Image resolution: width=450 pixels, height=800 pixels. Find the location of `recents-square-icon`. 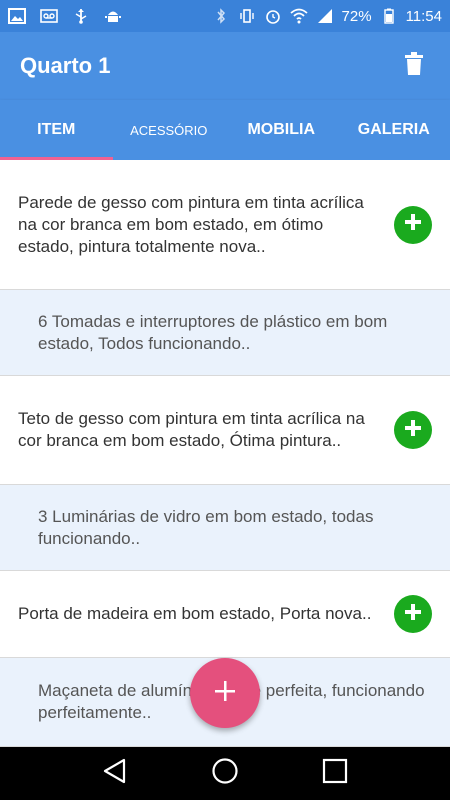

recents-square-icon is located at coordinates (335, 773).